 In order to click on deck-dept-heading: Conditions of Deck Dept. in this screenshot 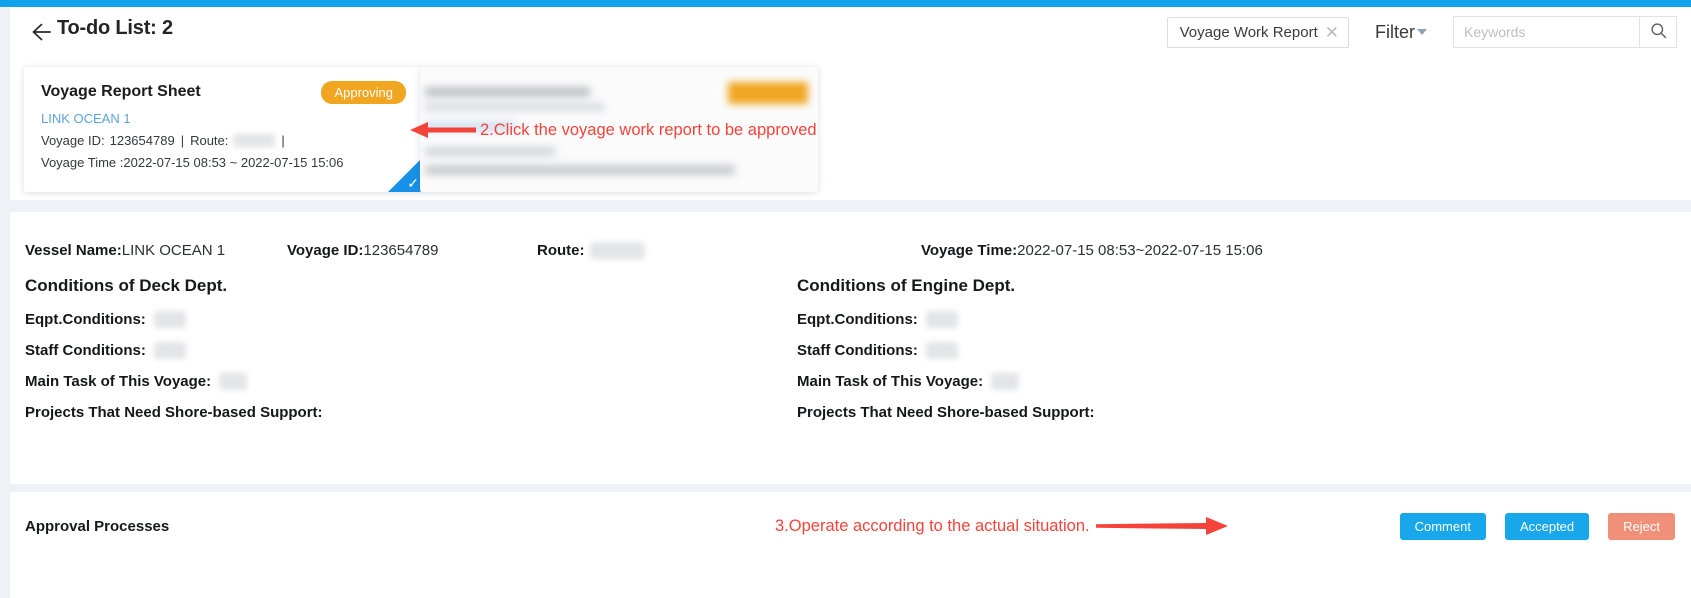, I will do `click(126, 285)`.